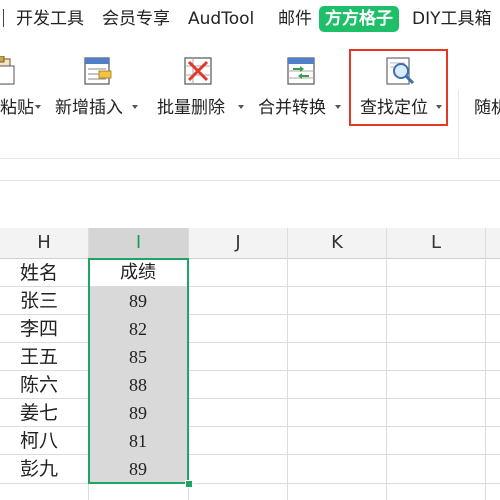 Image resolution: width=500 pixels, height=500 pixels. What do you see at coordinates (50, 19) in the screenshot?
I see `tab-developer-tools: 开发工具` at bounding box center [50, 19].